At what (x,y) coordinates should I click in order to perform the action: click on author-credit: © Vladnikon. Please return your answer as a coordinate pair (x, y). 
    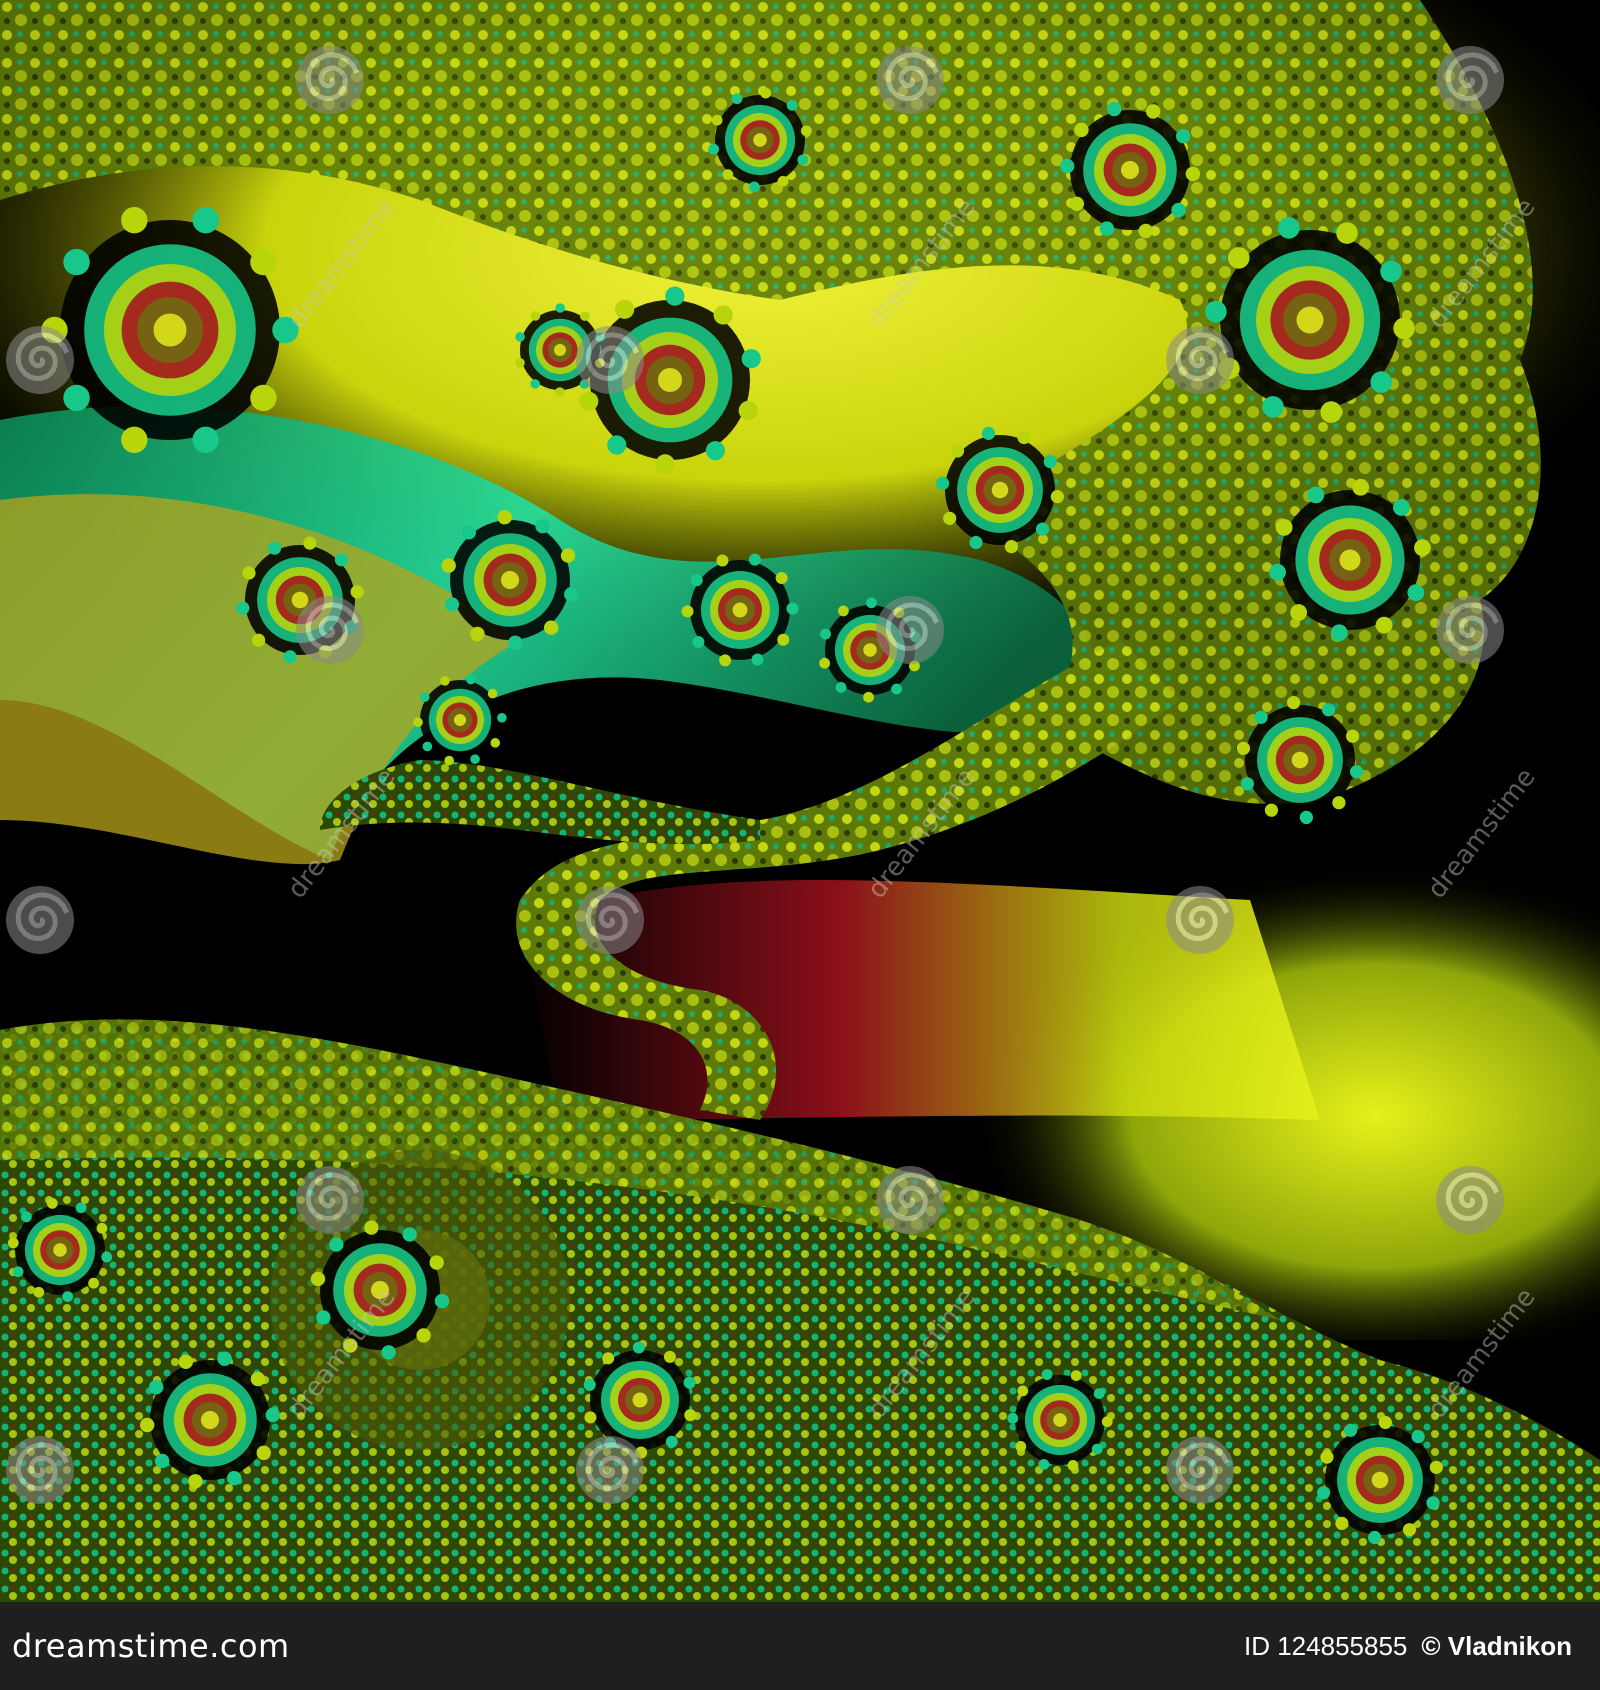
    Looking at the image, I should click on (1496, 1646).